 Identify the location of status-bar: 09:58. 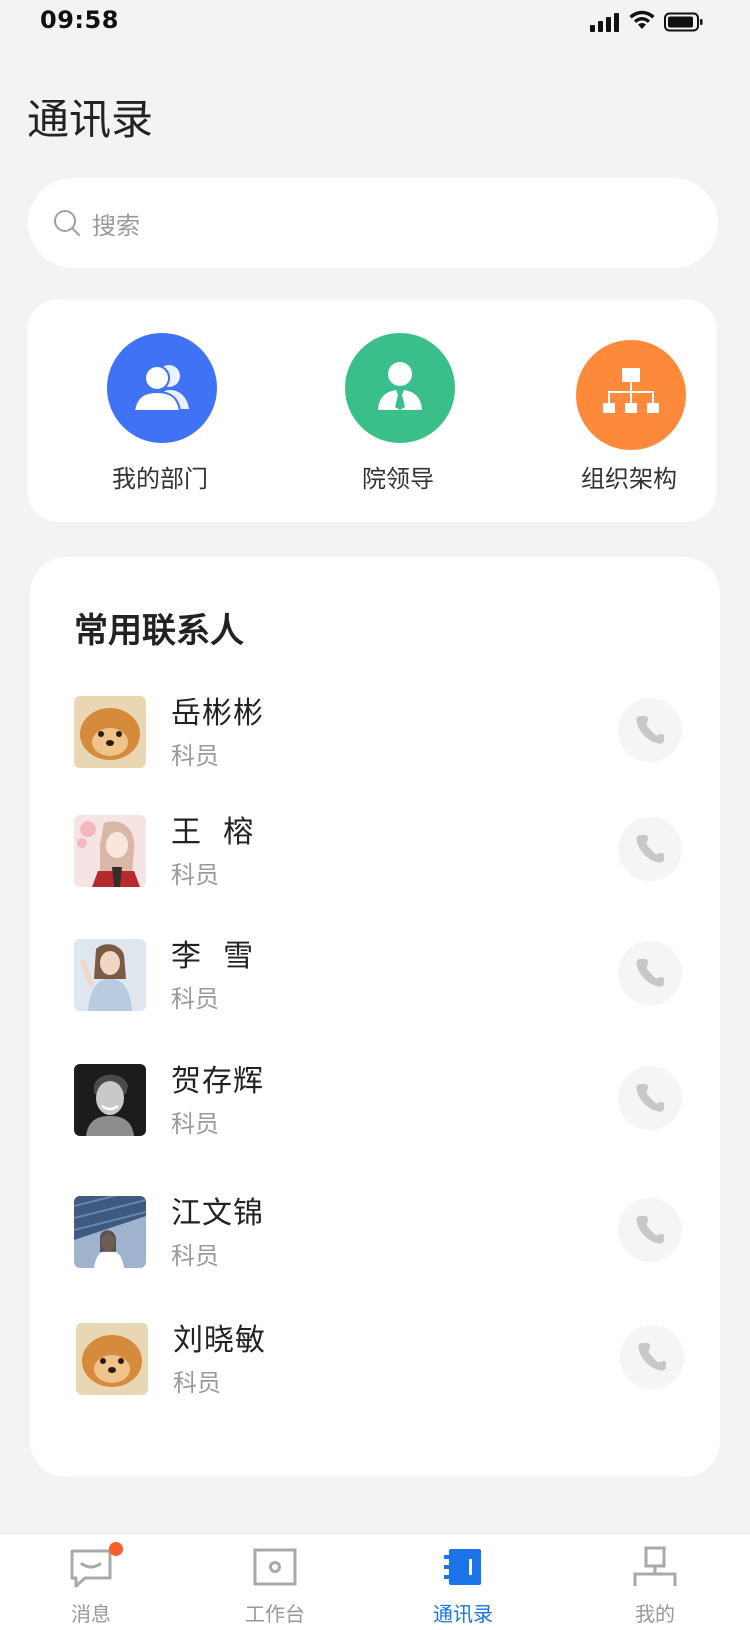
(375, 22).